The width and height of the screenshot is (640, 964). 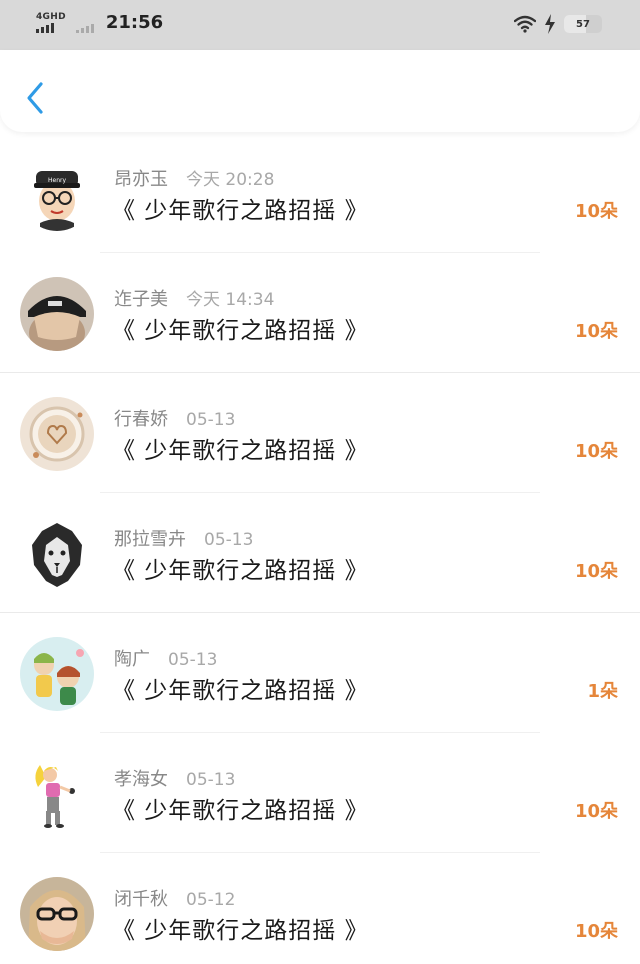 I want to click on signal-bars-icon, so click(x=45, y=28).